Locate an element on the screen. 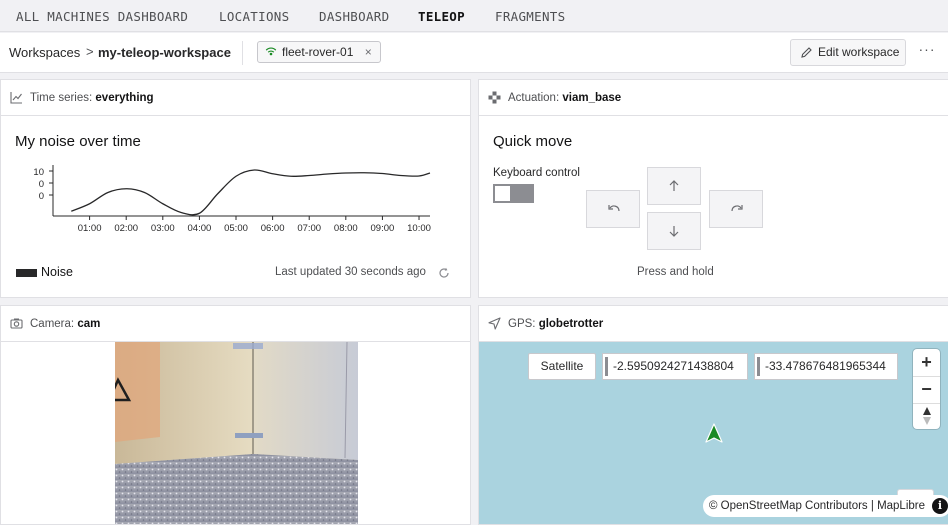 The width and height of the screenshot is (948, 525). machine-chip-label: fleet-rover-01 is located at coordinates (318, 52).